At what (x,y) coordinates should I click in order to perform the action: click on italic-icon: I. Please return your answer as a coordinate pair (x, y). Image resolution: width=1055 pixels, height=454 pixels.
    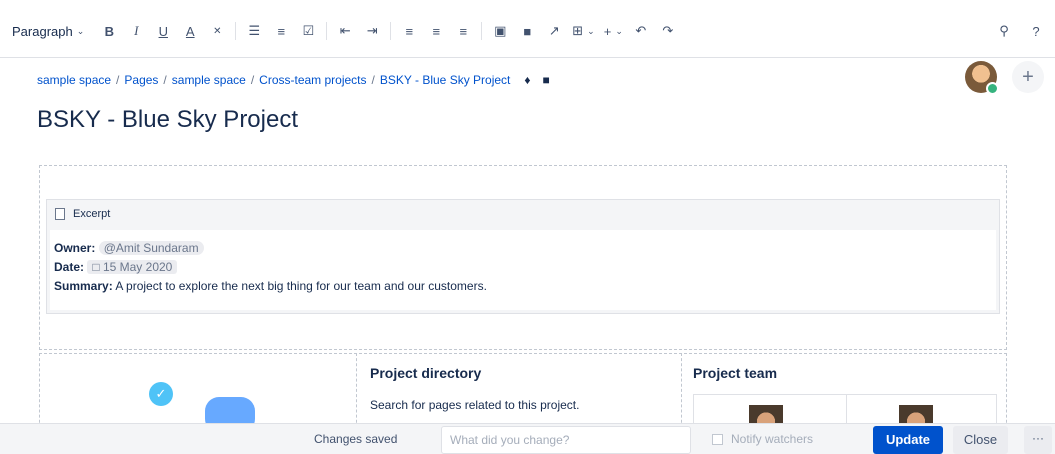
    Looking at the image, I should click on (136, 31).